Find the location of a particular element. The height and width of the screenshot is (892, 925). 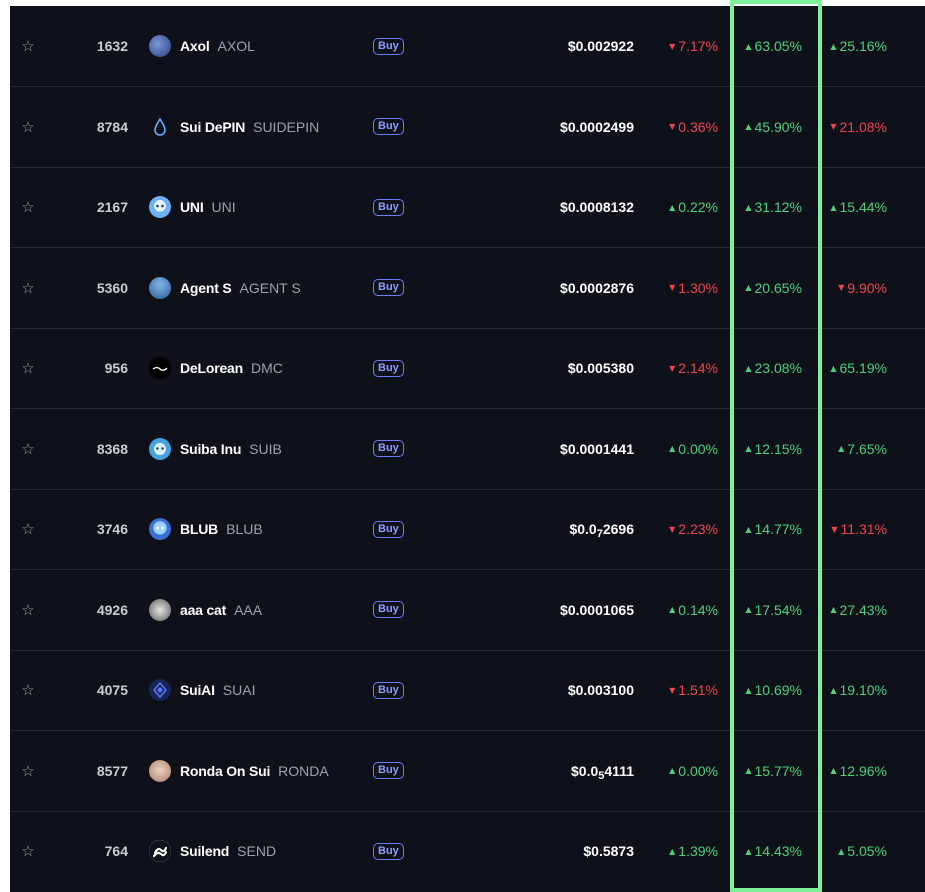

coin-cell: UNI UNI is located at coordinates (259, 207).